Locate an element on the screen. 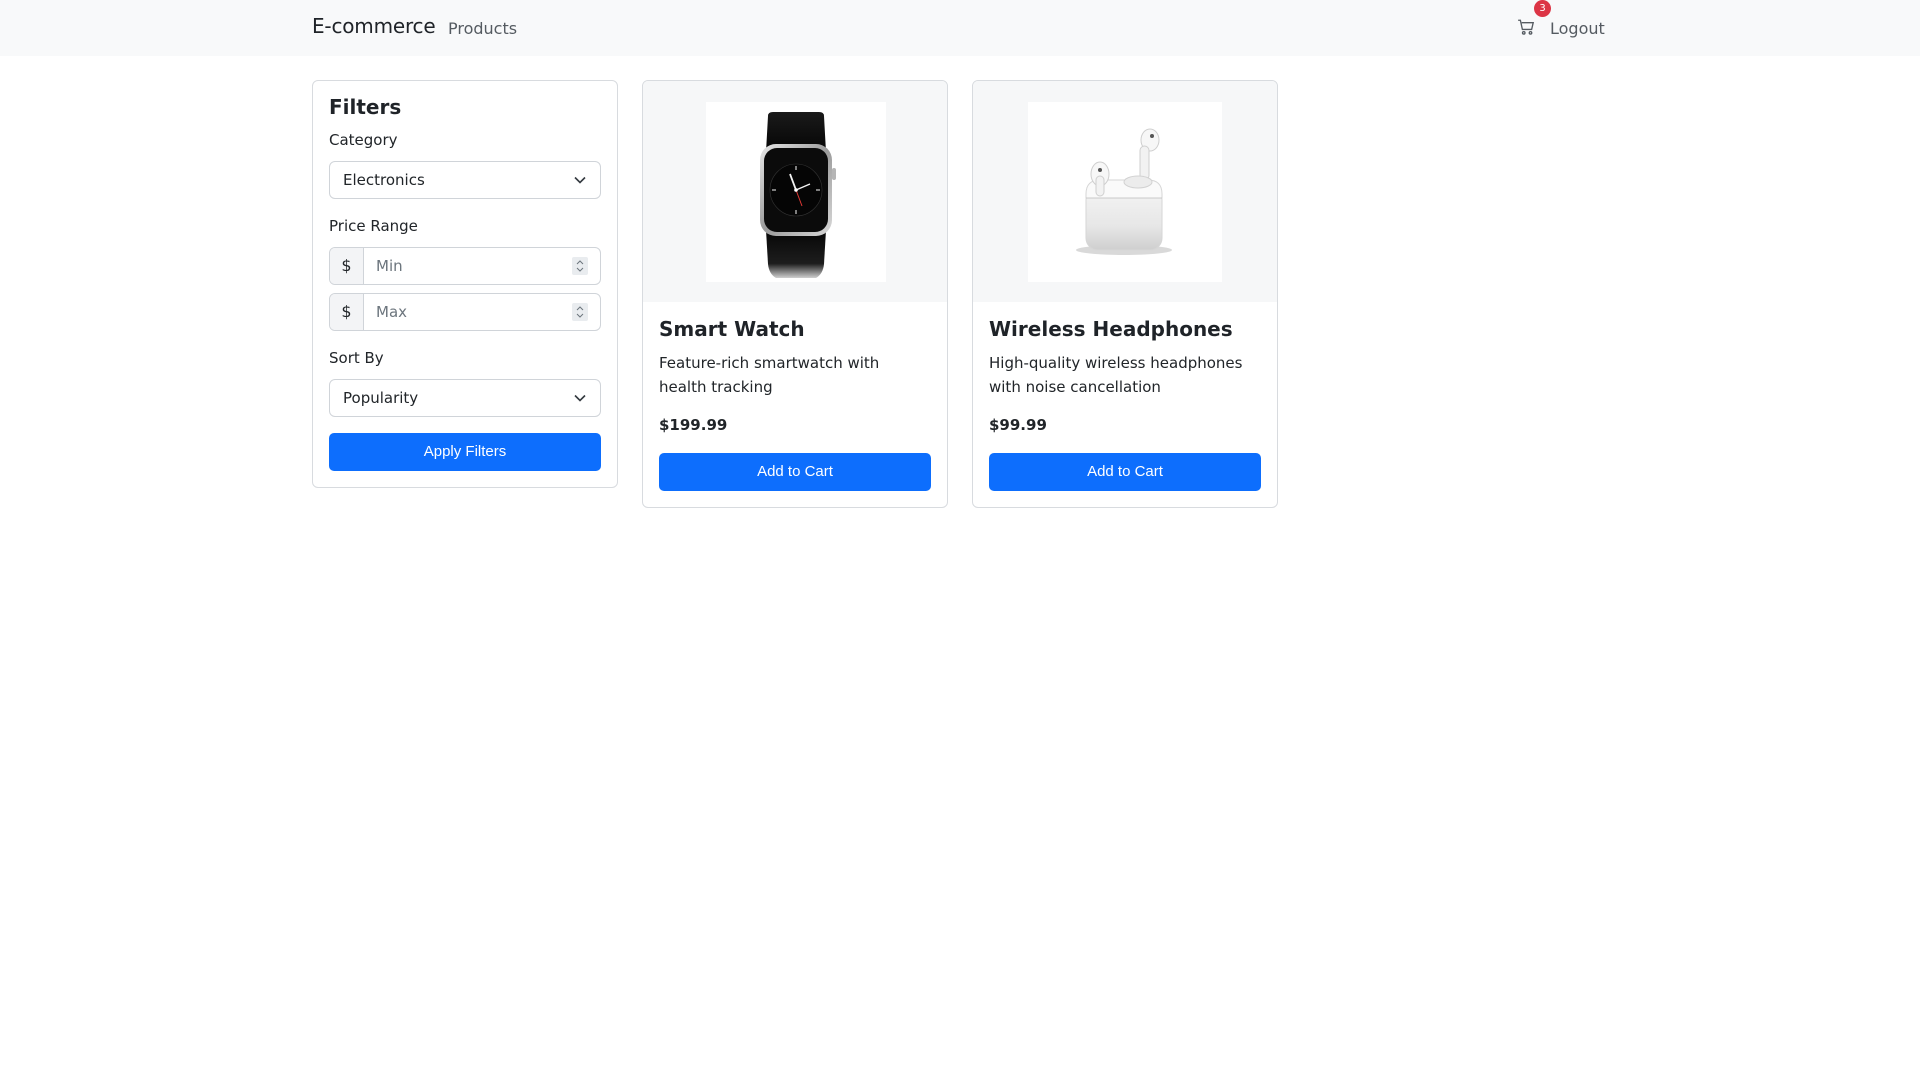  min-spinner-icon is located at coordinates (580, 266).